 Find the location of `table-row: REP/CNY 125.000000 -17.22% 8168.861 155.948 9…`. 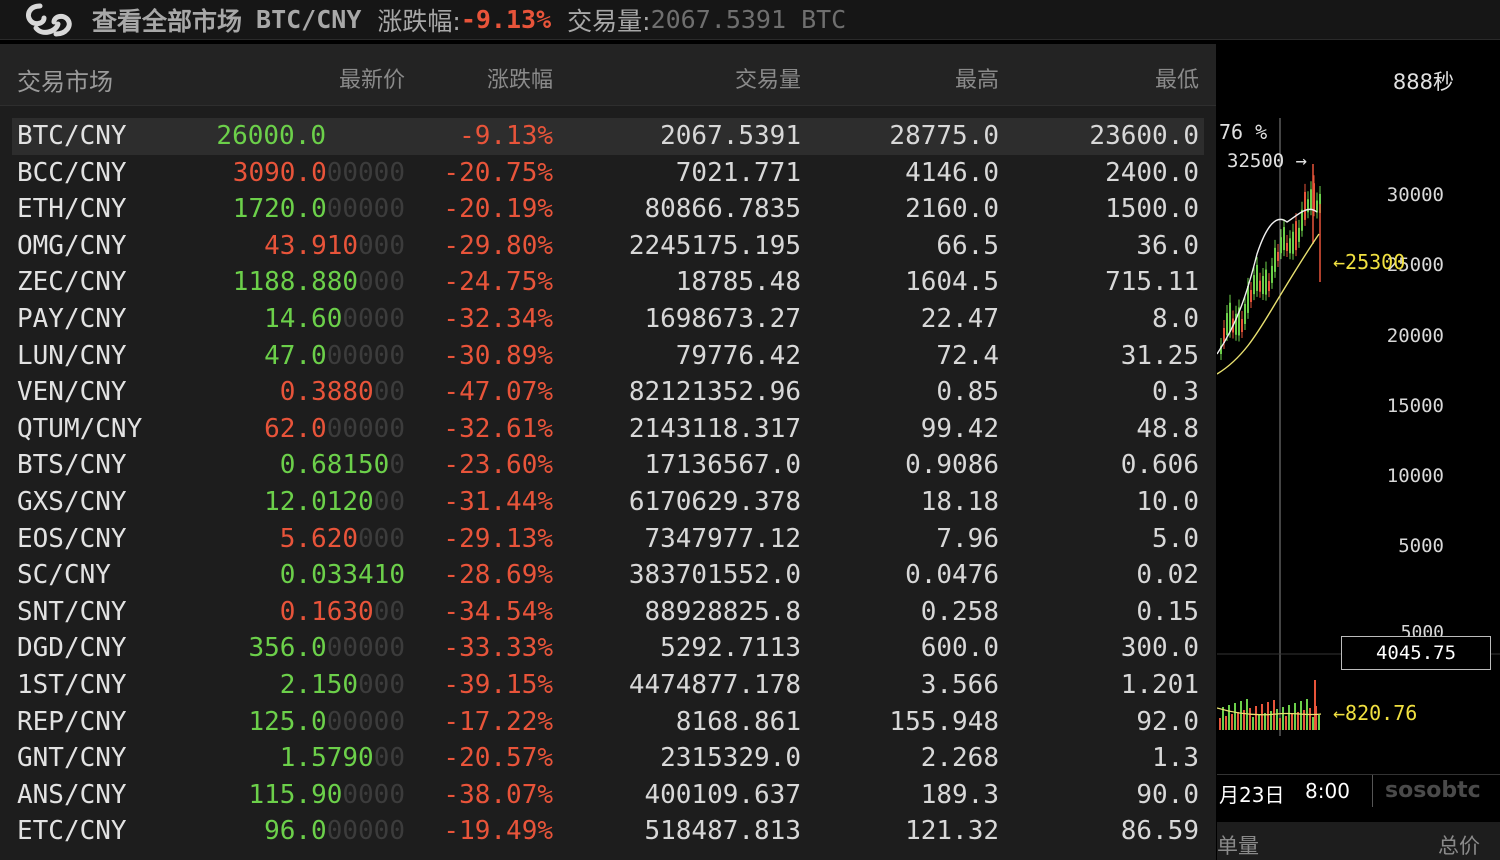

table-row: REP/CNY 125.000000 -17.22% 8168.861 155.948 9… is located at coordinates (608, 722).